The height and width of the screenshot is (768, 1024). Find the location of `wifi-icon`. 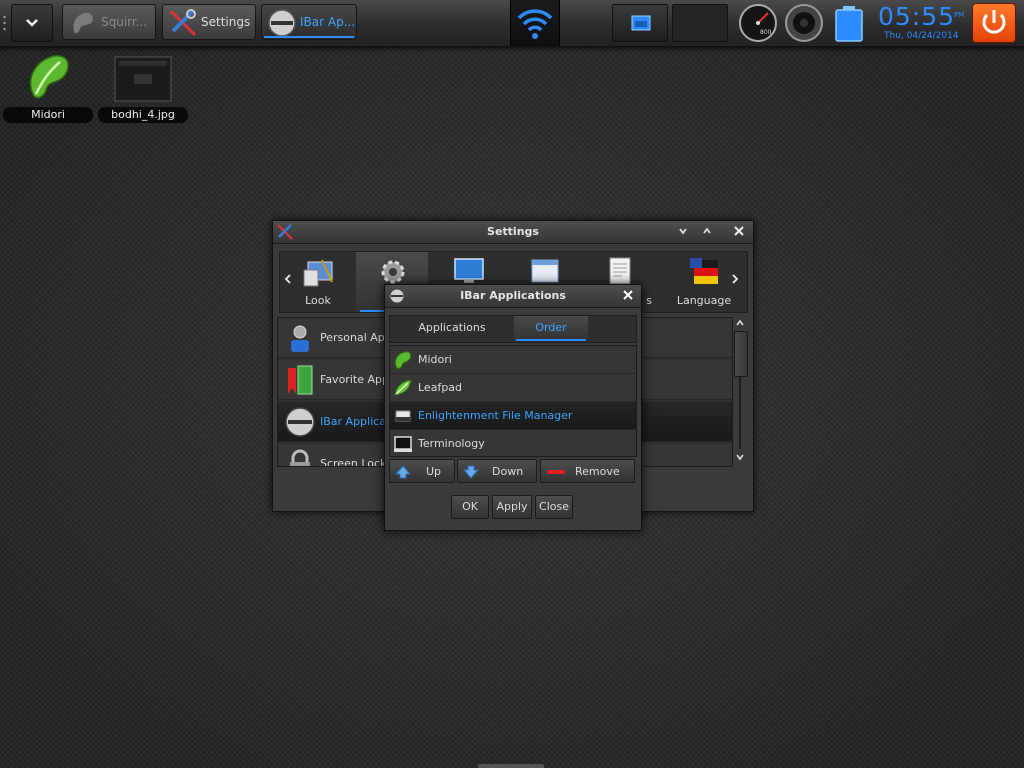

wifi-icon is located at coordinates (535, 24).